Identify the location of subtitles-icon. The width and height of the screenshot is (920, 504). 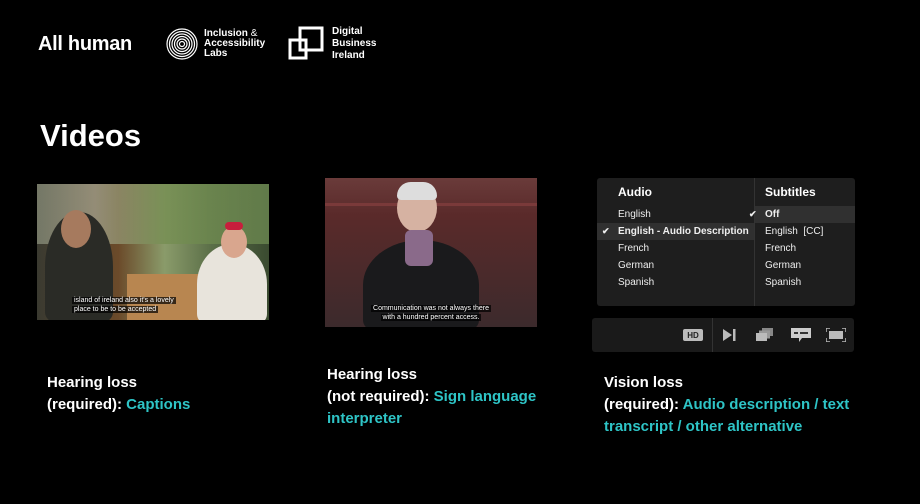
(801, 334).